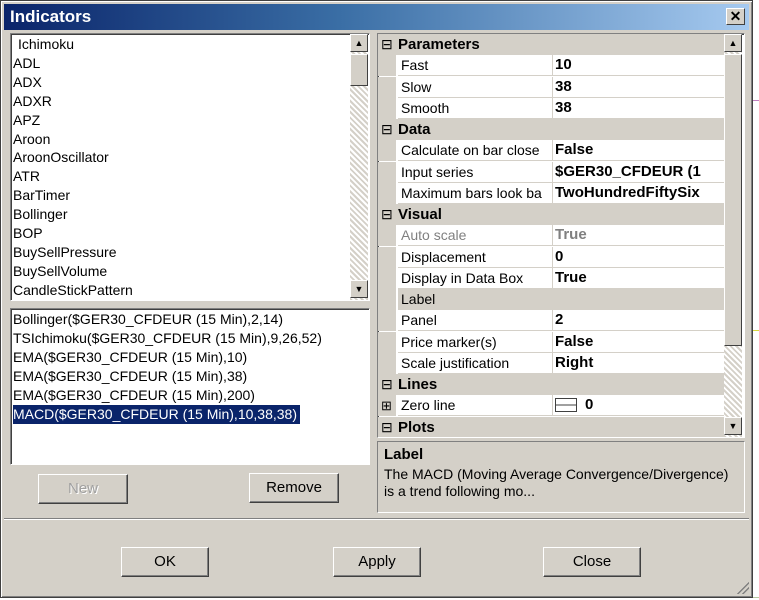  Describe the element at coordinates (551, 44) in the screenshot. I see `category-parameters: ⊟ Parameters` at that location.